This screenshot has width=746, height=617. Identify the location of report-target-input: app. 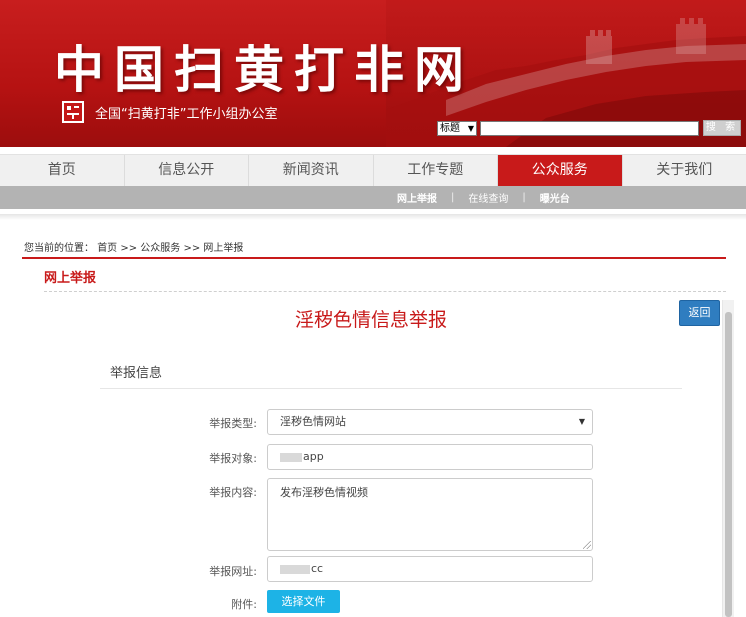
(430, 457).